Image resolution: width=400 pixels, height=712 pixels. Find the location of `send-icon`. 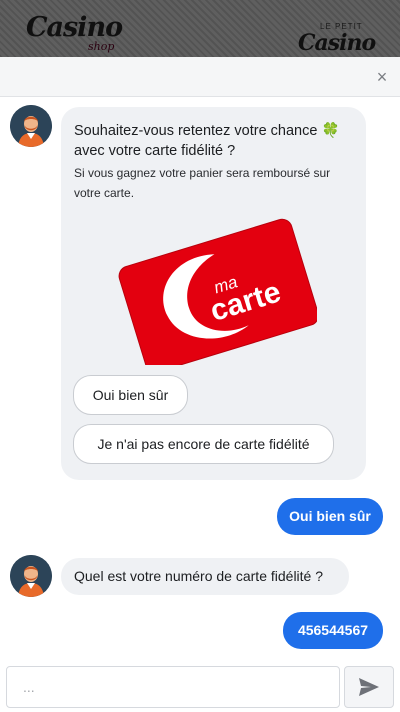

send-icon is located at coordinates (369, 687).